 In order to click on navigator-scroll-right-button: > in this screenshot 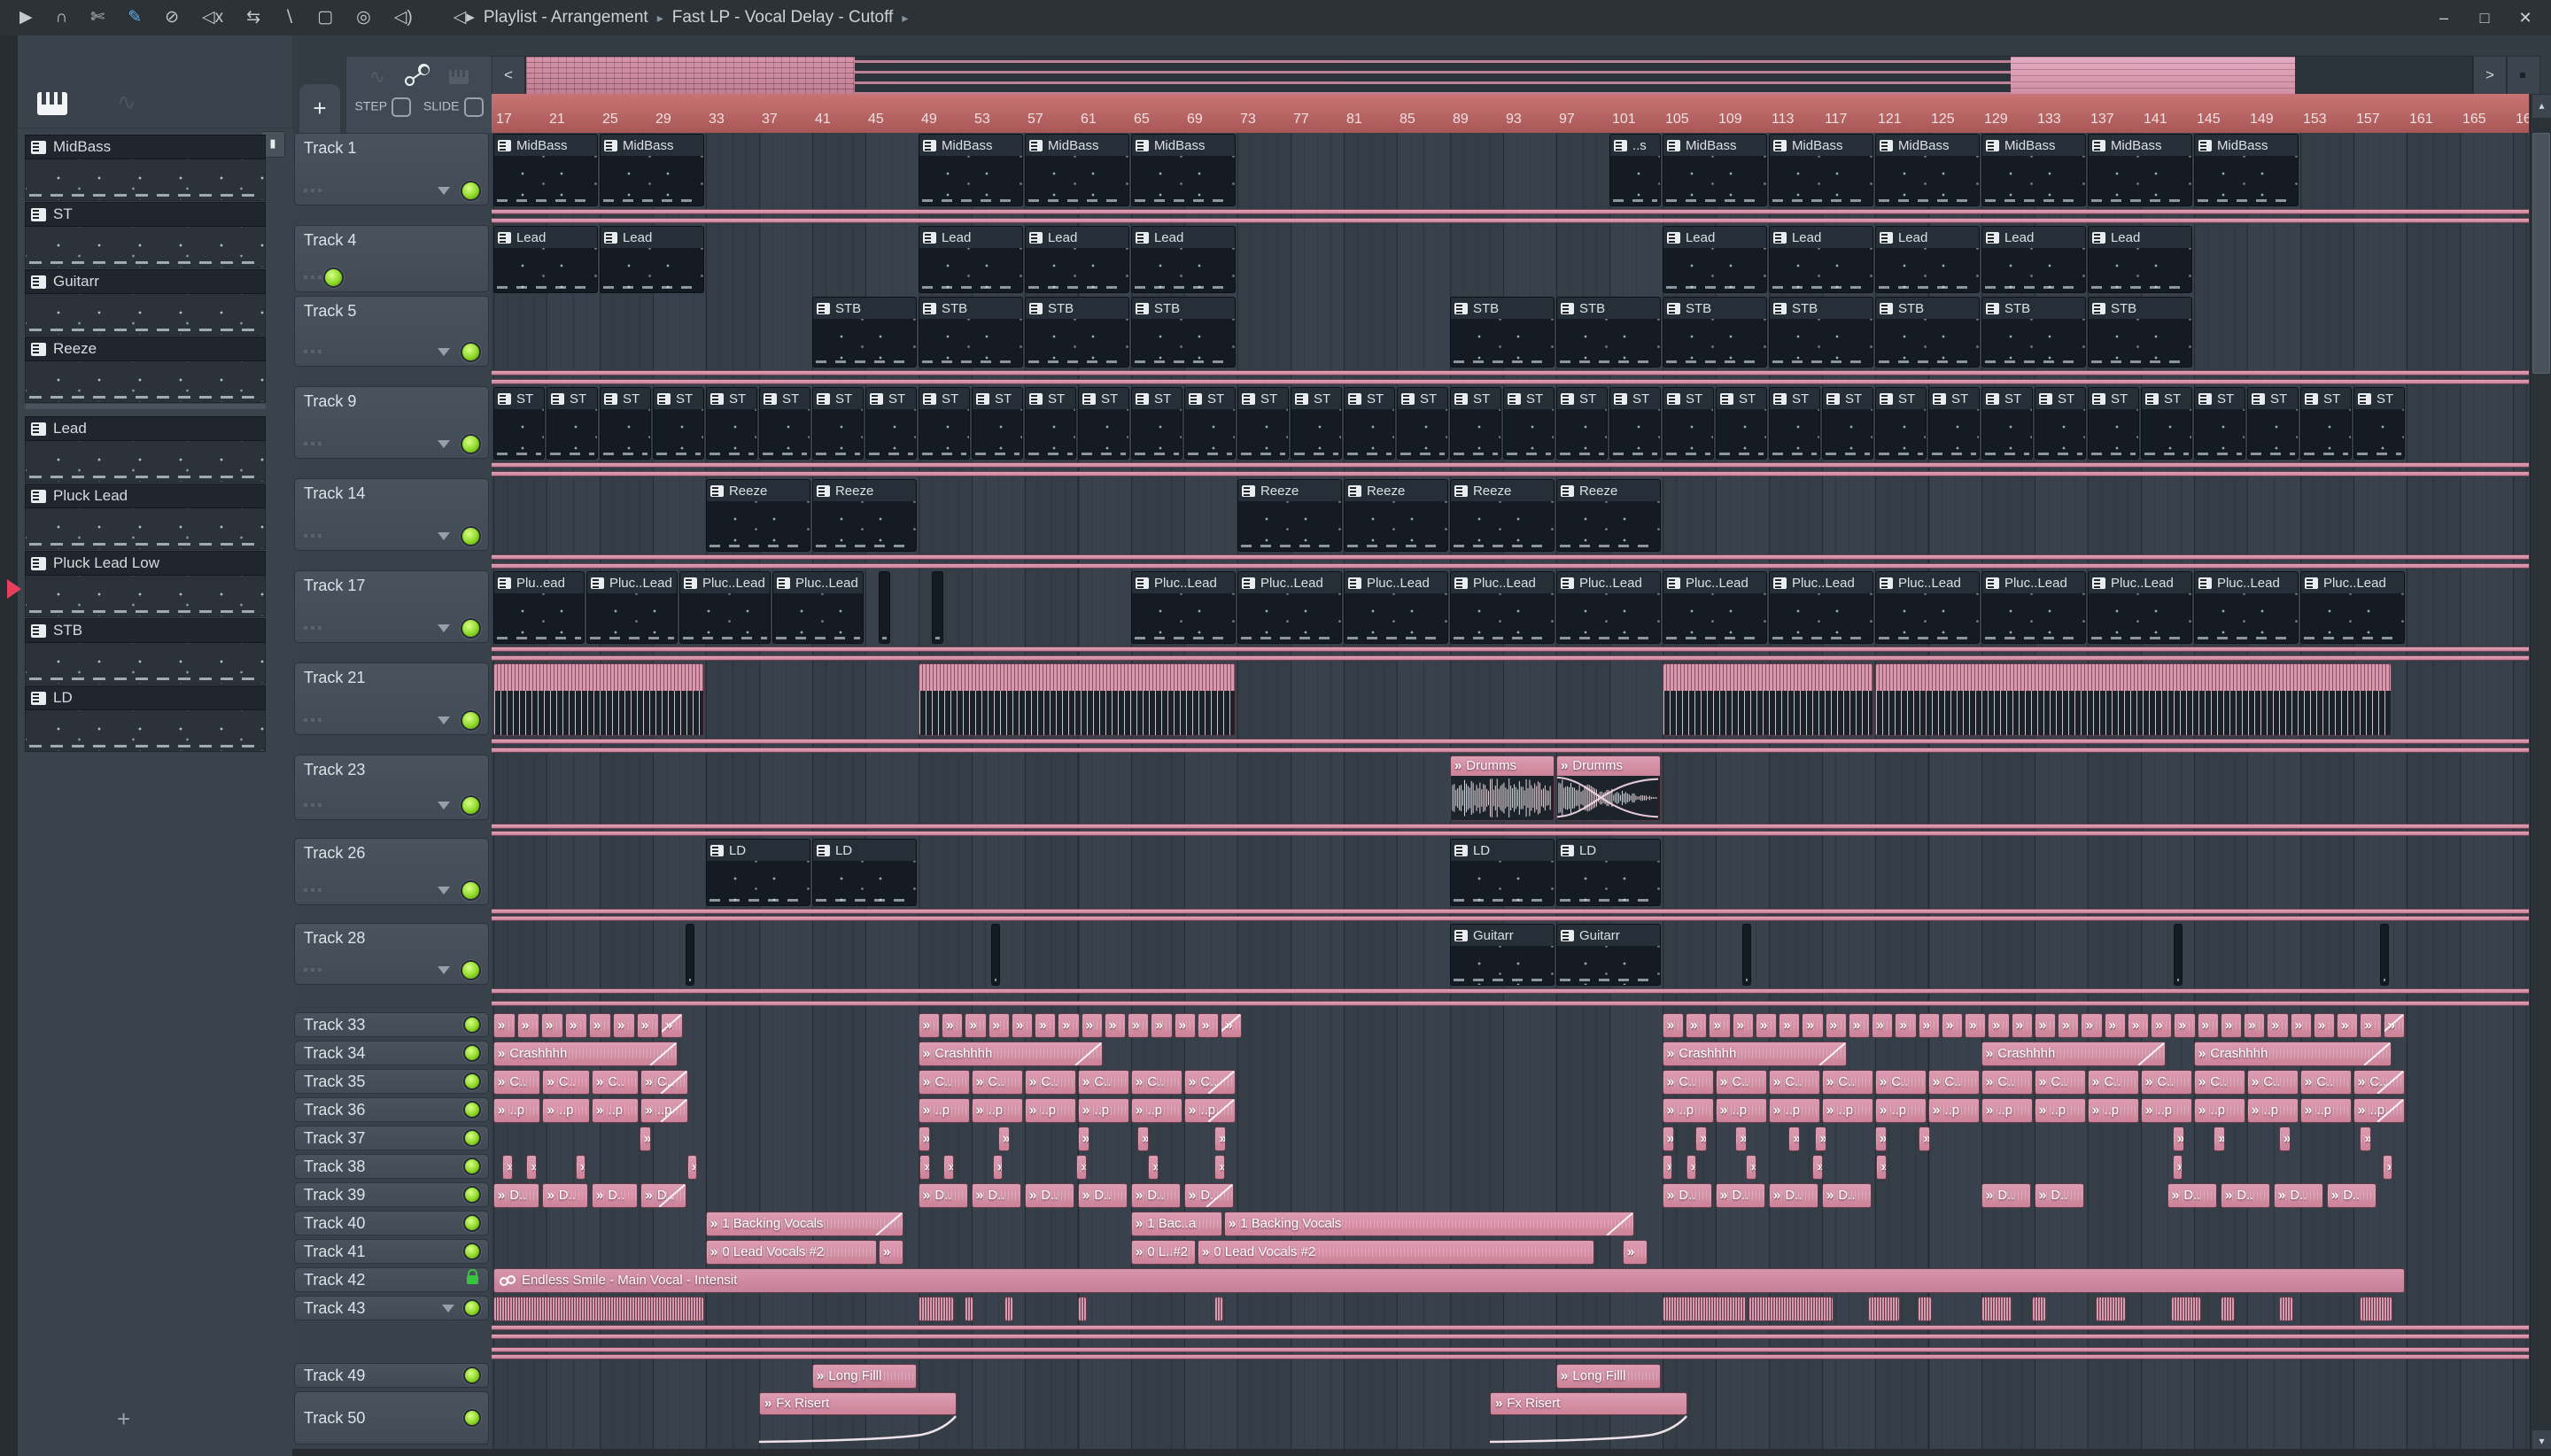, I will do `click(2490, 76)`.